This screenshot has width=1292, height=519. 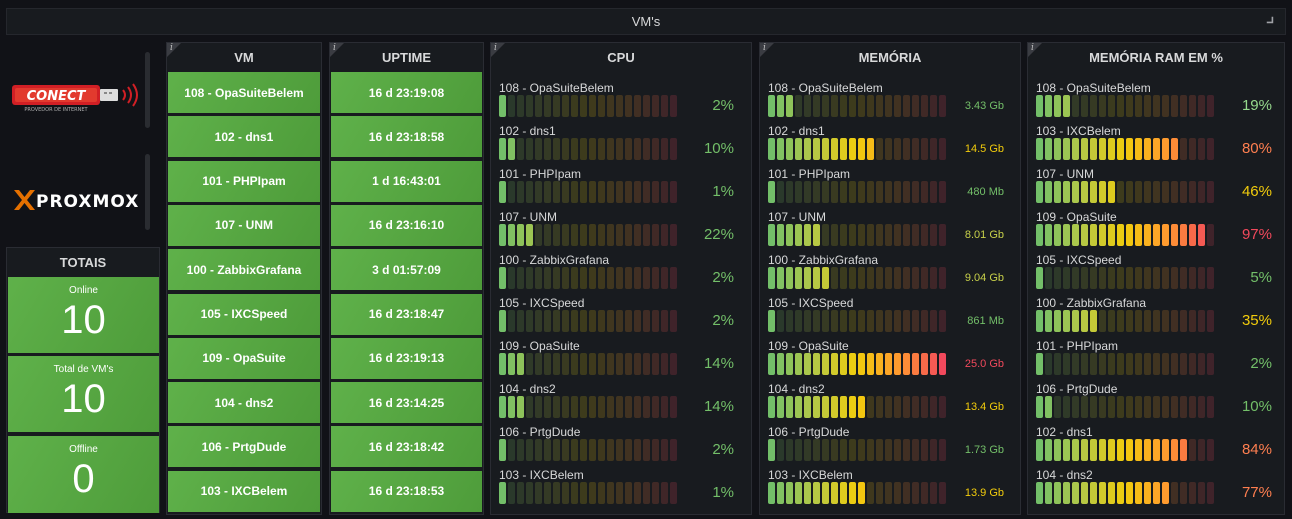 I want to click on conect-logo-panel: CONECT PROVEDOR DE INTERNET, so click(x=80, y=96).